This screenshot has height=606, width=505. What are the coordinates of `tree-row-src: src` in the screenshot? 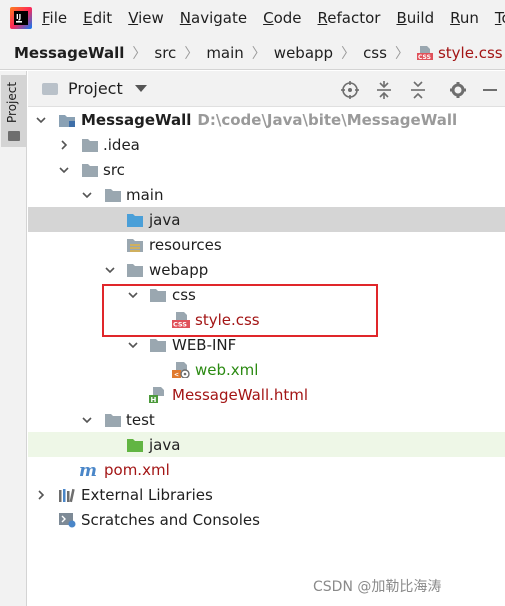 It's located at (266, 169).